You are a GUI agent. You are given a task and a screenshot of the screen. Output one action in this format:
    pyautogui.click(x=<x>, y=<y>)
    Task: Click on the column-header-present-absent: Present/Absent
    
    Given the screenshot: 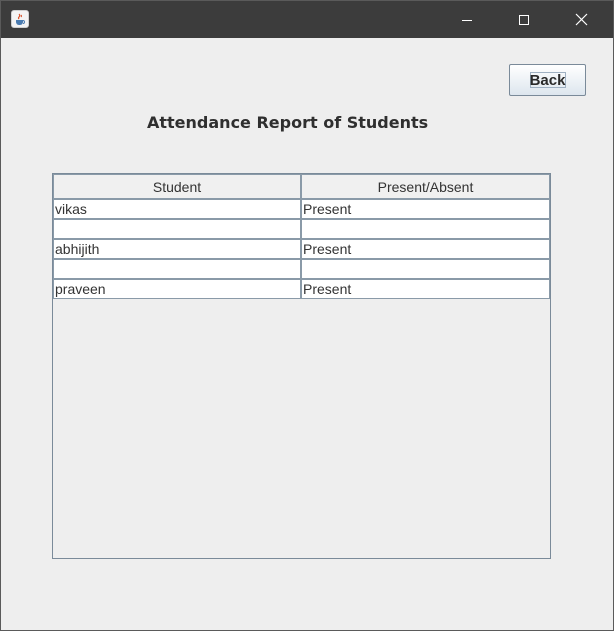 What is the action you would take?
    pyautogui.click(x=425, y=186)
    